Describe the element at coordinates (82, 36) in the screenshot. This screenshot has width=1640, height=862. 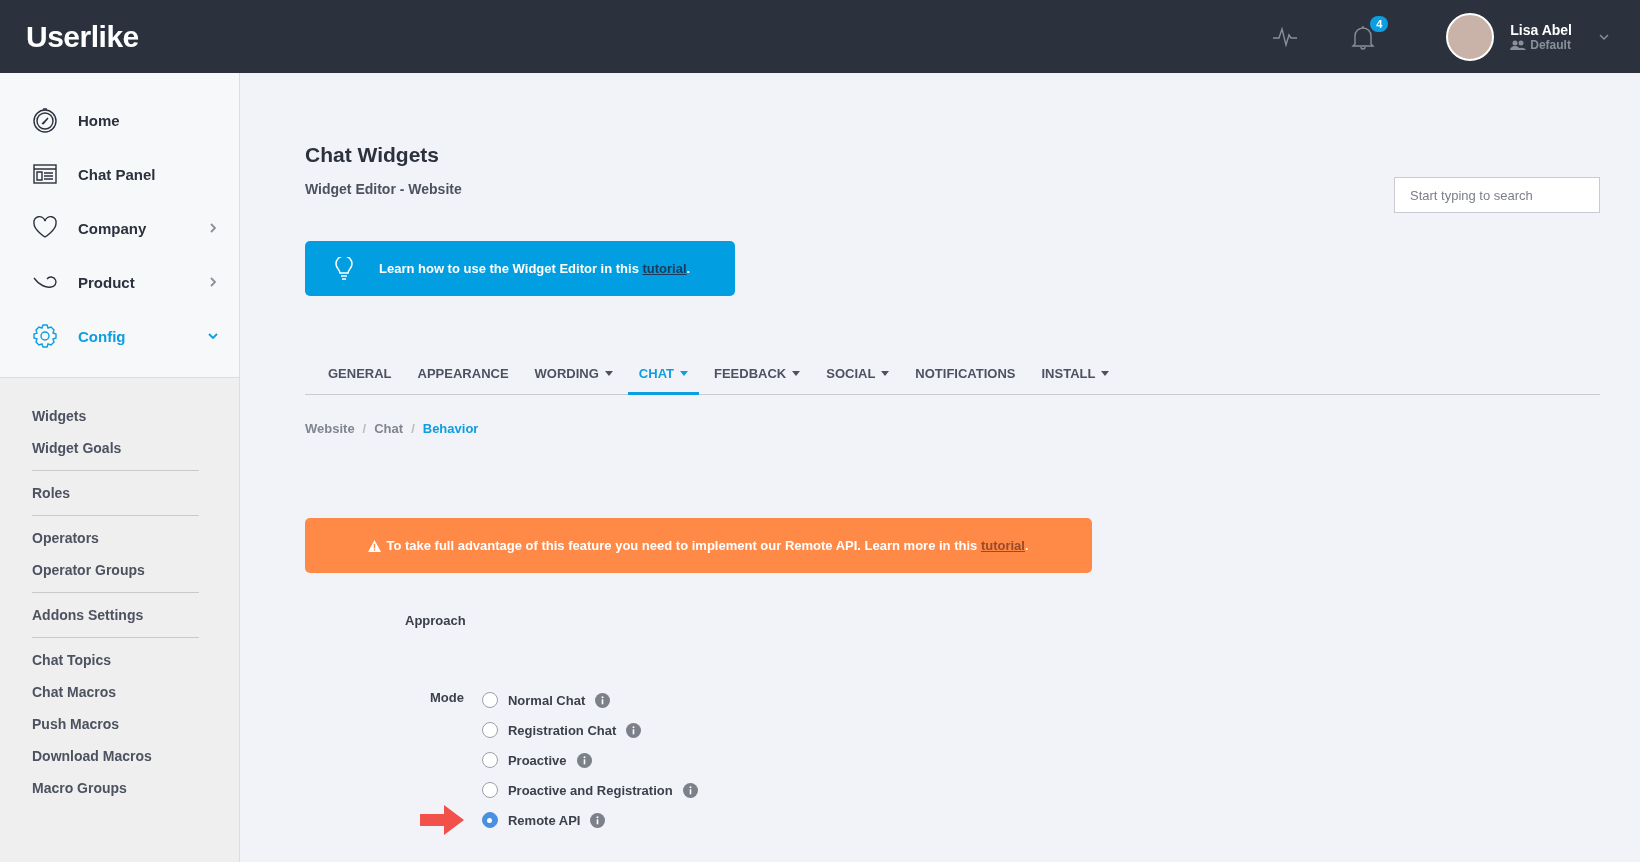
I see `logo: Userlike` at that location.